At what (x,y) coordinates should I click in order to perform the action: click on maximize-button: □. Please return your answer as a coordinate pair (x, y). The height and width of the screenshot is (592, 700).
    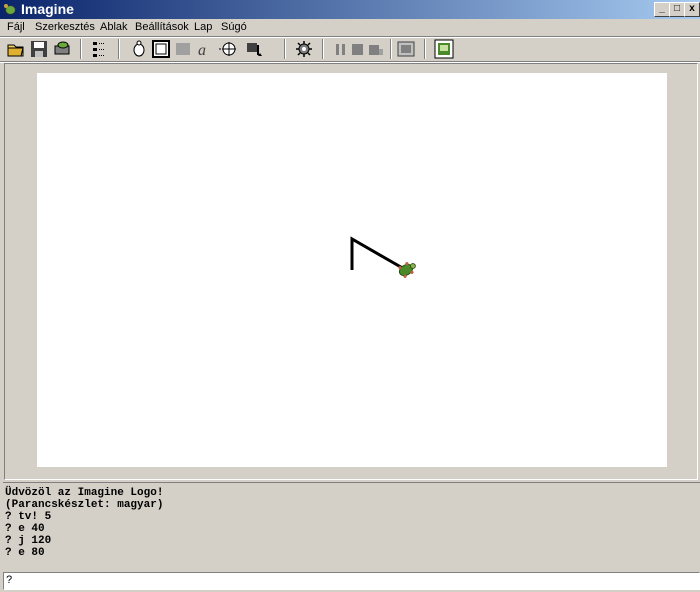
    Looking at the image, I should click on (677, 9).